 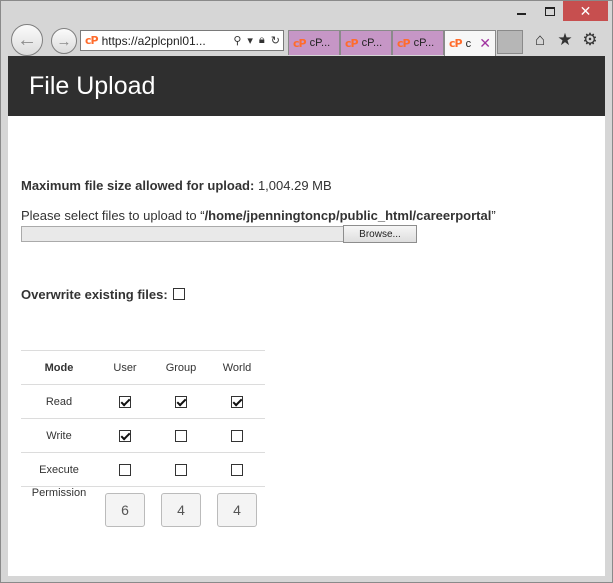 I want to click on tab-active: cP c ✕, so click(x=470, y=43).